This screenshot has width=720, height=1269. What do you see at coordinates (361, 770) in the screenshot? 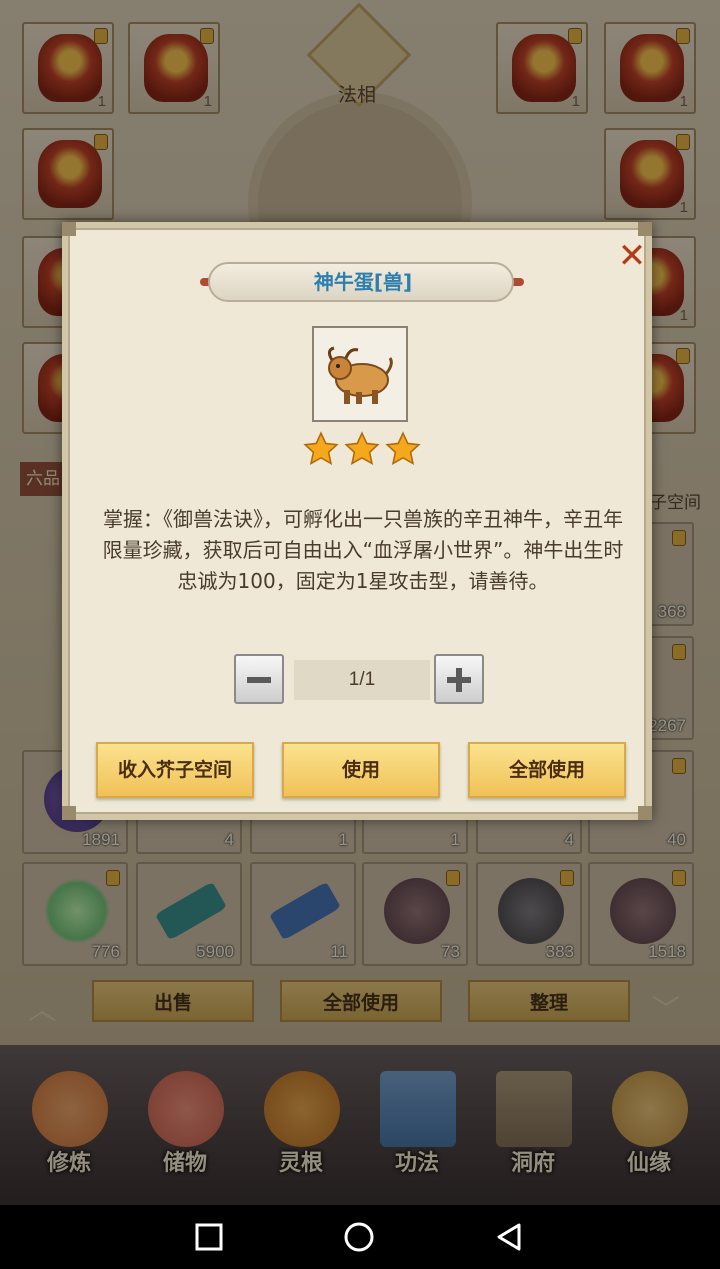
I see `use-button: 使用` at bounding box center [361, 770].